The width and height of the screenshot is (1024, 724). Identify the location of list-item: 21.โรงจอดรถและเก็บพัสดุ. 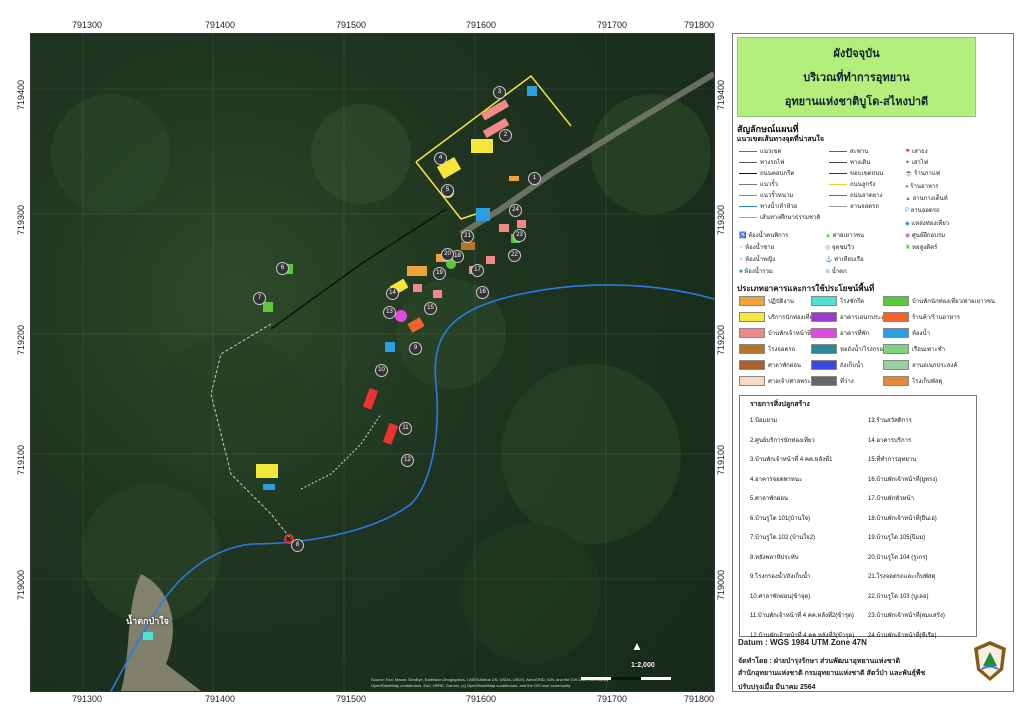
(902, 577).